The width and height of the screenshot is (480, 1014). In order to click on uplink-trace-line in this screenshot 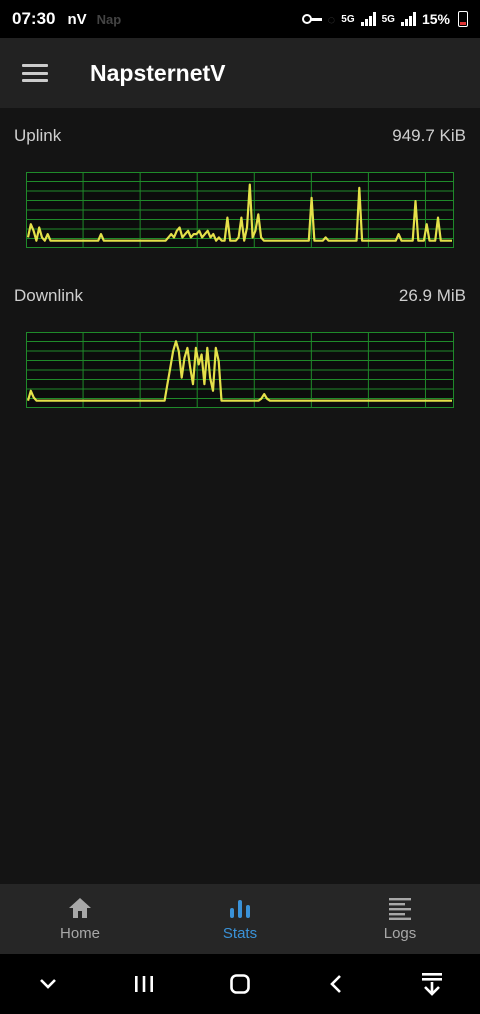, I will do `click(239, 212)`.